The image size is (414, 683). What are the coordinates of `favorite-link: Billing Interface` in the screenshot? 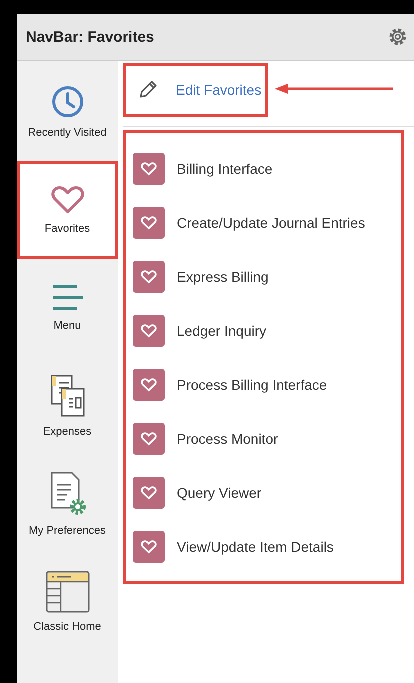 It's located at (225, 169).